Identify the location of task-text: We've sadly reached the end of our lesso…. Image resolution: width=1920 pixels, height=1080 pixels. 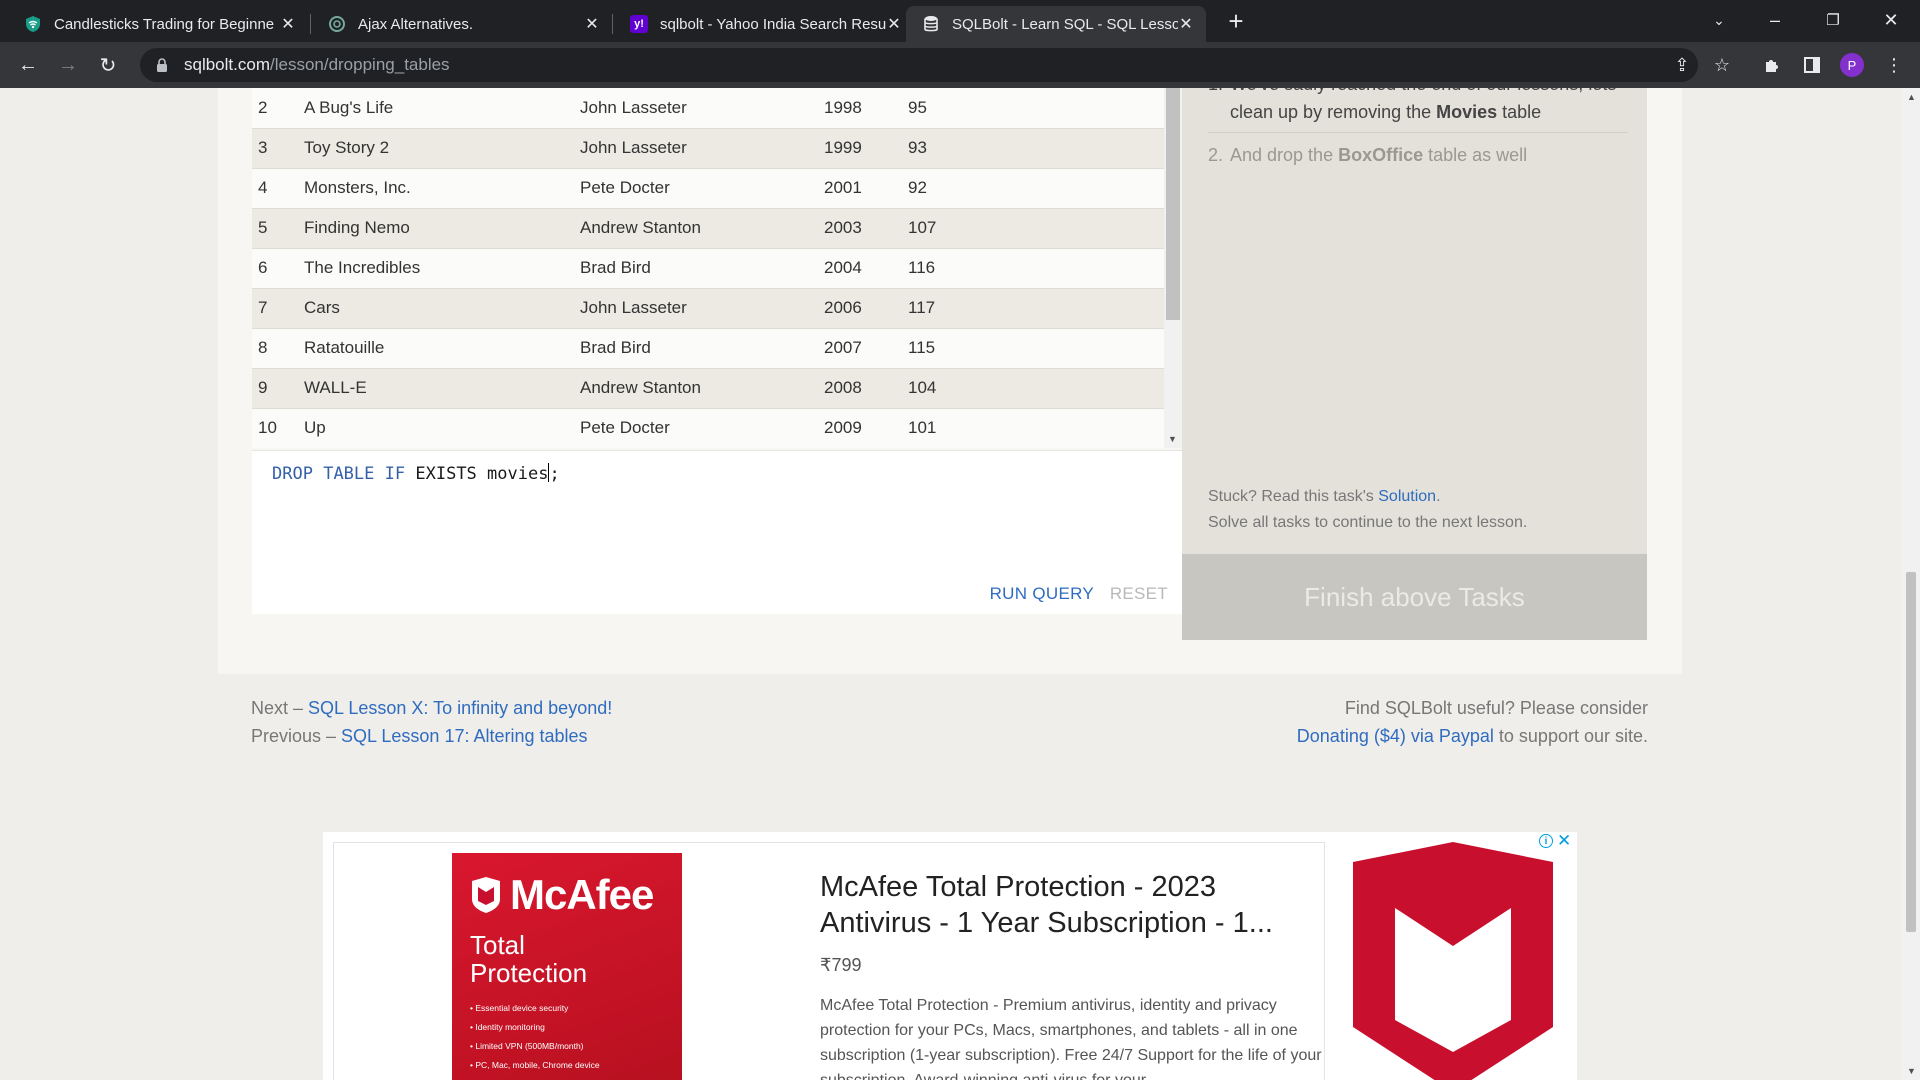
(1429, 107).